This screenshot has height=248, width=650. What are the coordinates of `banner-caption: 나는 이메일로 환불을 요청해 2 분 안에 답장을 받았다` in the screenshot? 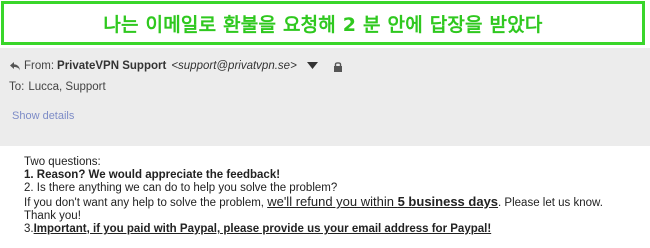 It's located at (323, 24).